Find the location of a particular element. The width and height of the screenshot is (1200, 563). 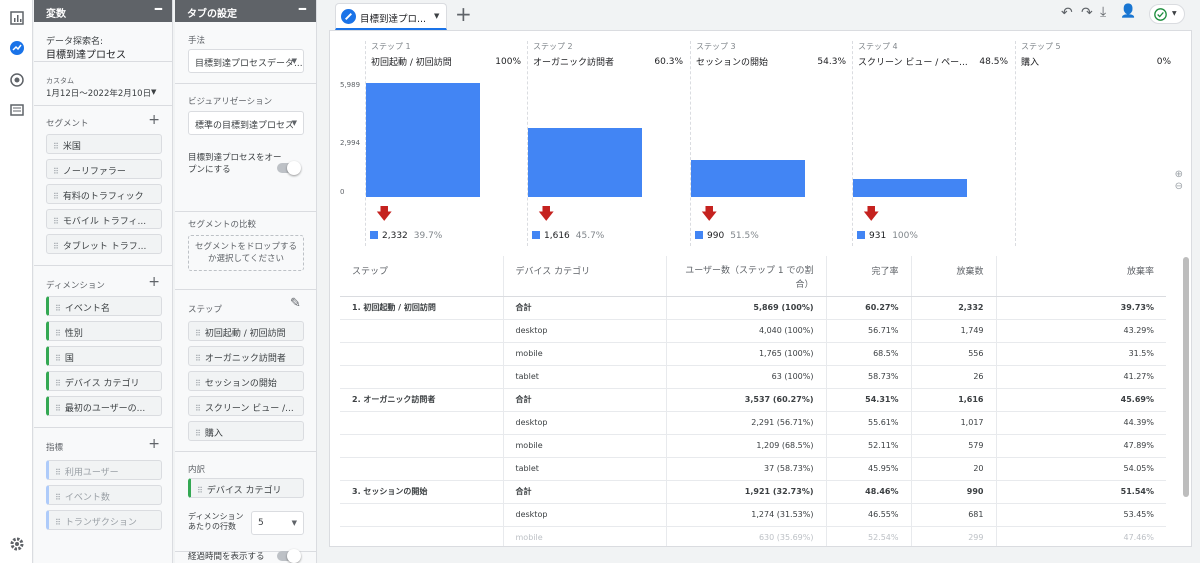

col-header-users: ユーザー数（ステップ 1 での割合） is located at coordinates (746, 276).